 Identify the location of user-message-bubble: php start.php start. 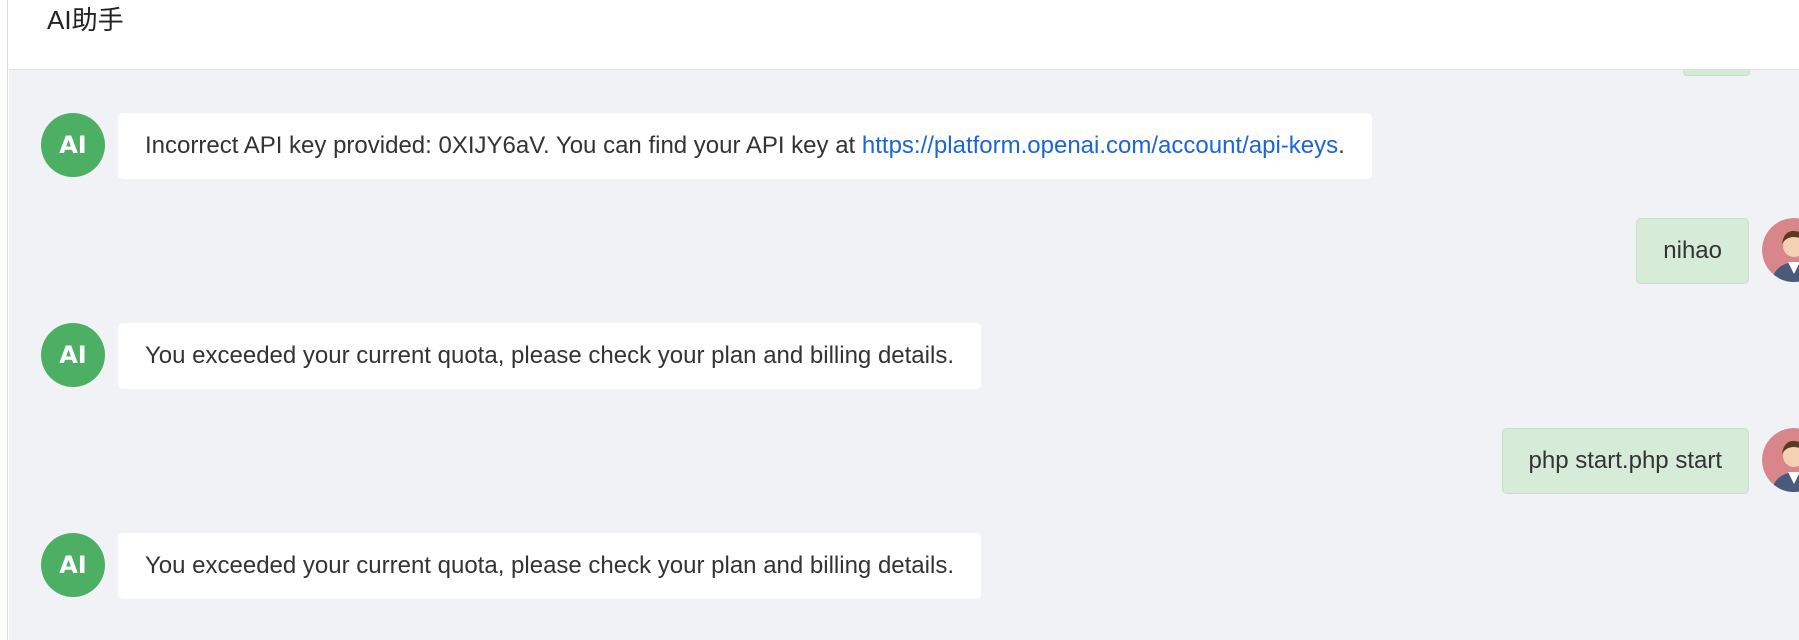
(1625, 461).